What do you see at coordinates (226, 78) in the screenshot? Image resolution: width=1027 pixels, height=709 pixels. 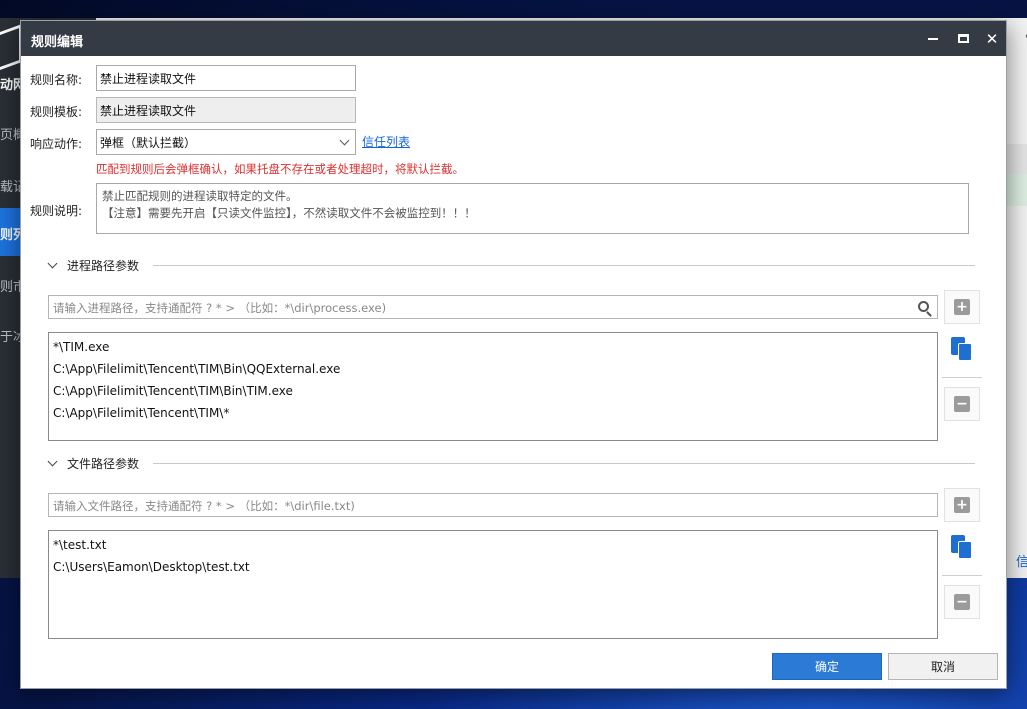 I see `rule-name-input: 禁止进程读取文件` at bounding box center [226, 78].